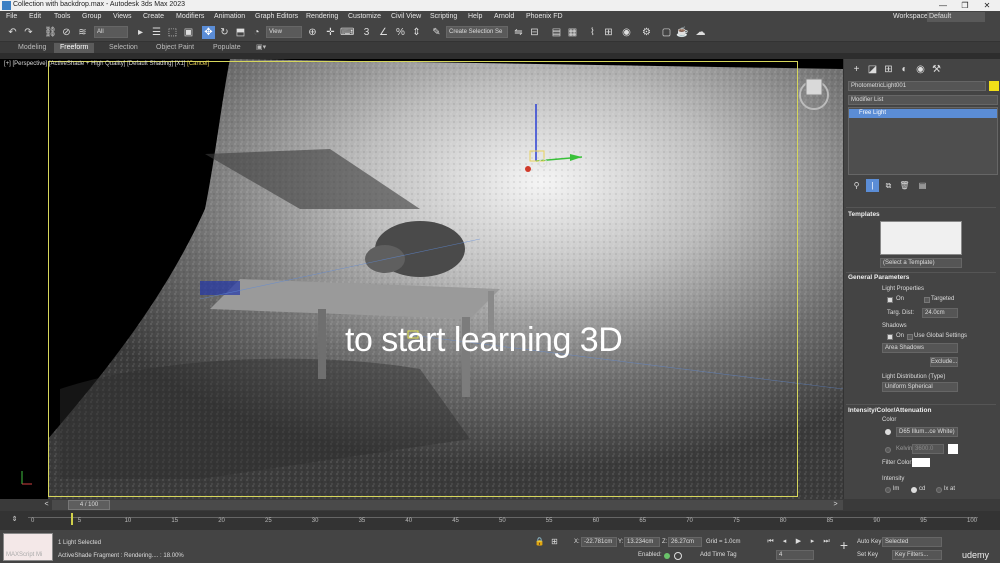 The image size is (1000, 563). Describe the element at coordinates (66, 32) in the screenshot. I see `unlink-icon: ⊘` at that location.